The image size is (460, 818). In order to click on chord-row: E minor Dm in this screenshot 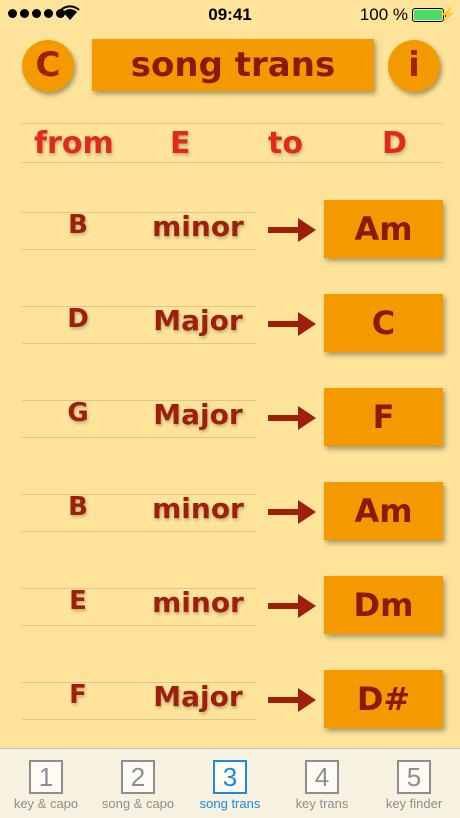, I will do `click(230, 606)`.